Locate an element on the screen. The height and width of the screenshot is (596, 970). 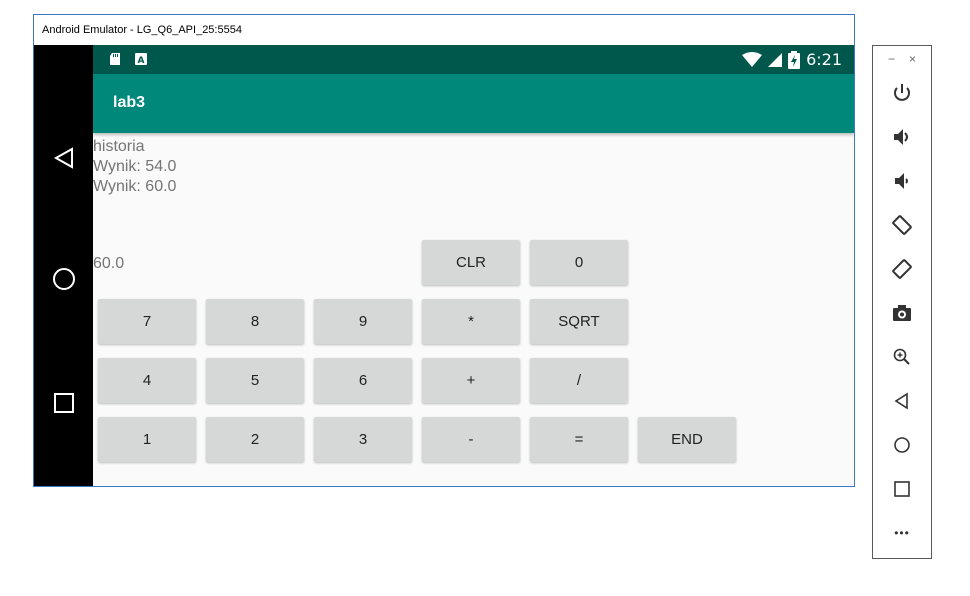
more-icon: ••• is located at coordinates (902, 533).